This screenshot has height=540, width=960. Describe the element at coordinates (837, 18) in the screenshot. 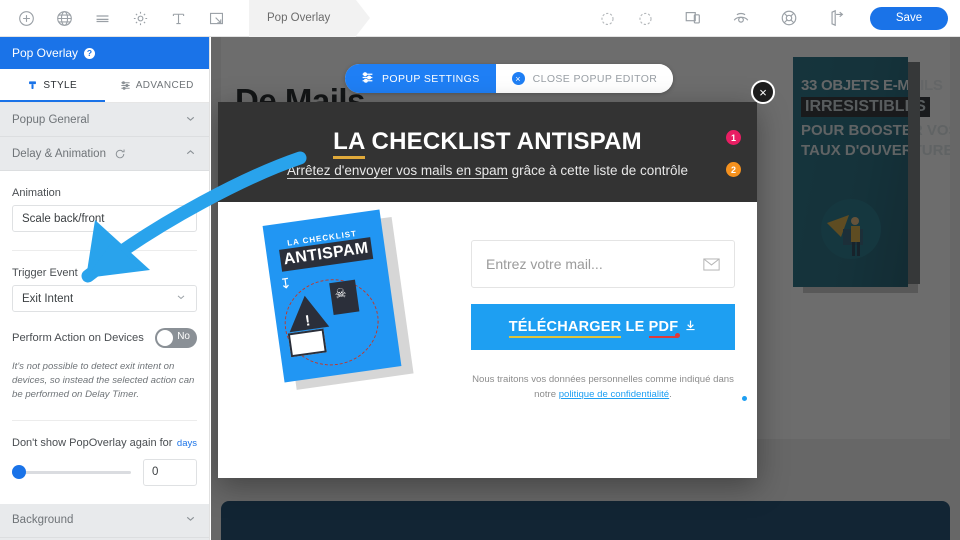

I see `exit-icon` at that location.